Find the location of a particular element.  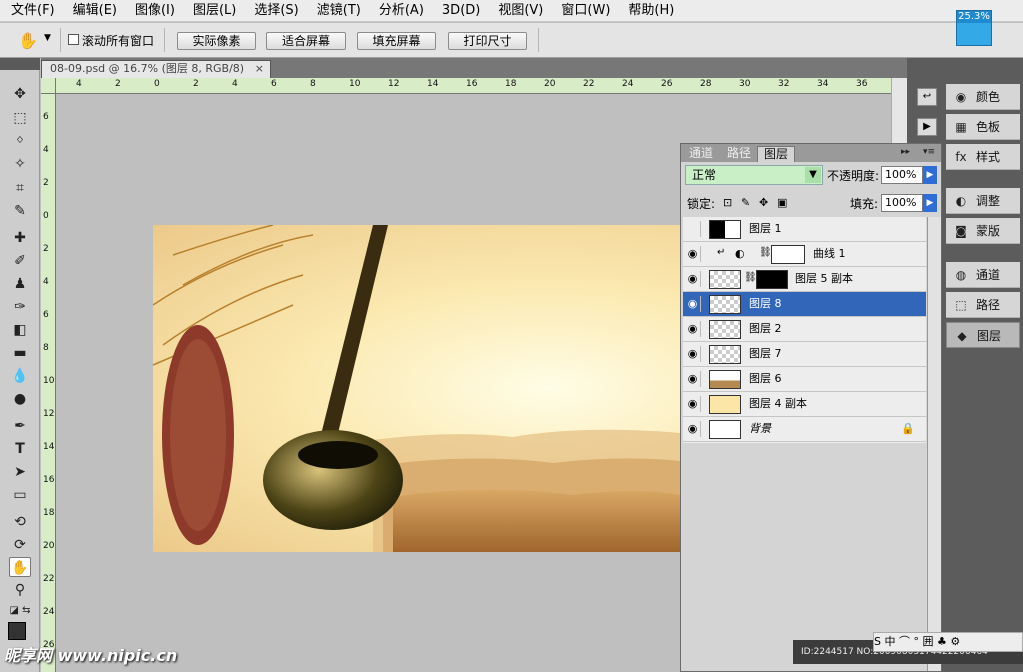

menu-window: 窗口(W) is located at coordinates (583, 11).